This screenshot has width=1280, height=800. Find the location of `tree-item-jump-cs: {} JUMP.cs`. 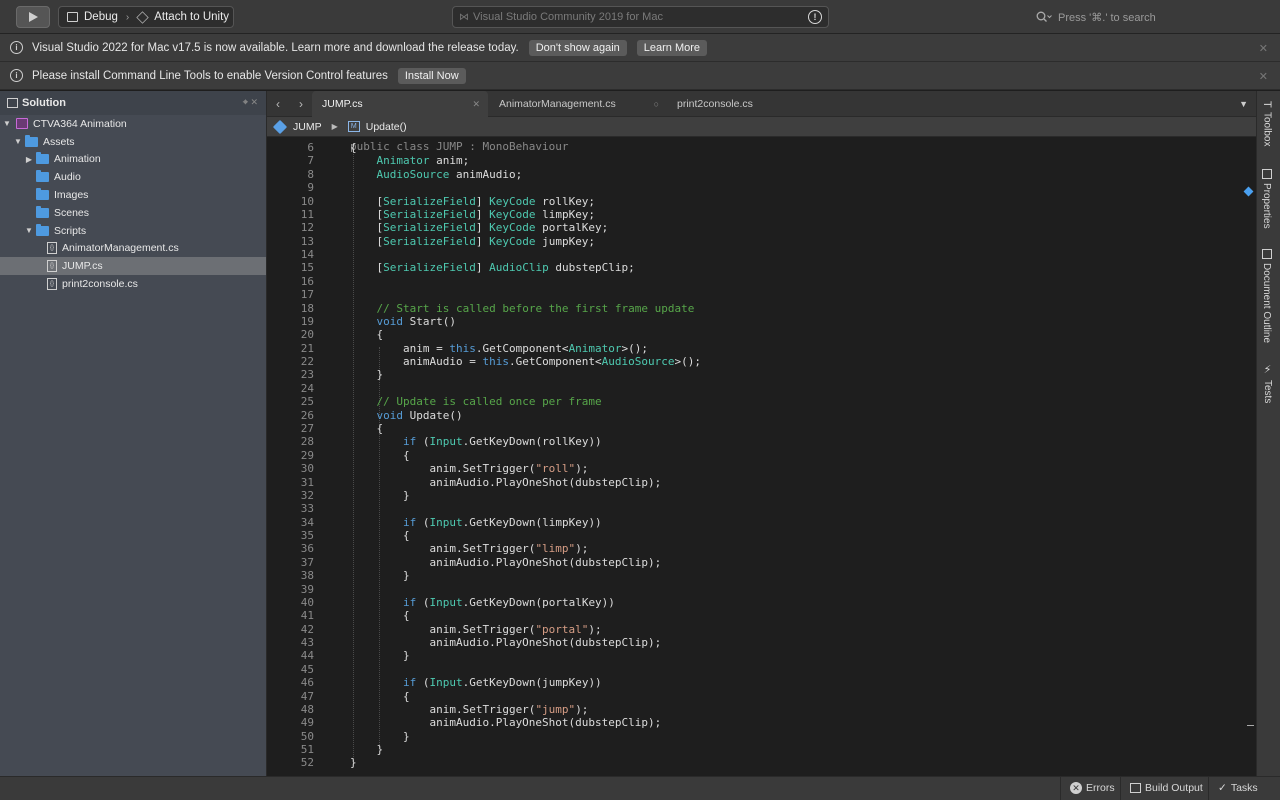

tree-item-jump-cs: {} JUMP.cs is located at coordinates (133, 266).